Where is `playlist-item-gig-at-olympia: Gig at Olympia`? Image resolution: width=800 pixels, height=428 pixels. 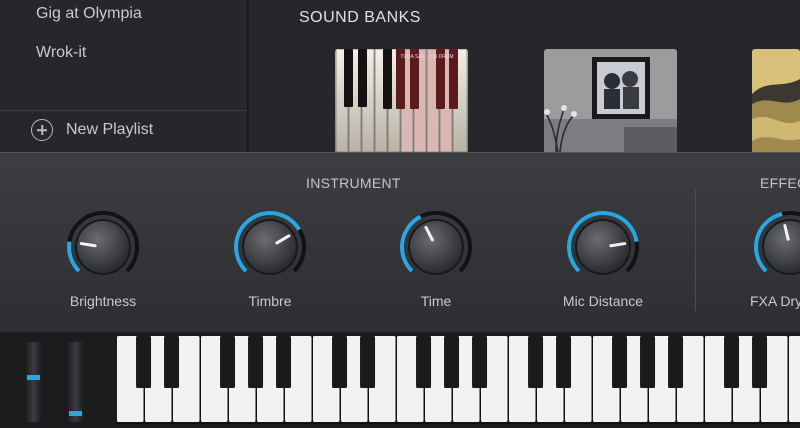
playlist-item-gig-at-olympia: Gig at Olympia is located at coordinates (89, 14).